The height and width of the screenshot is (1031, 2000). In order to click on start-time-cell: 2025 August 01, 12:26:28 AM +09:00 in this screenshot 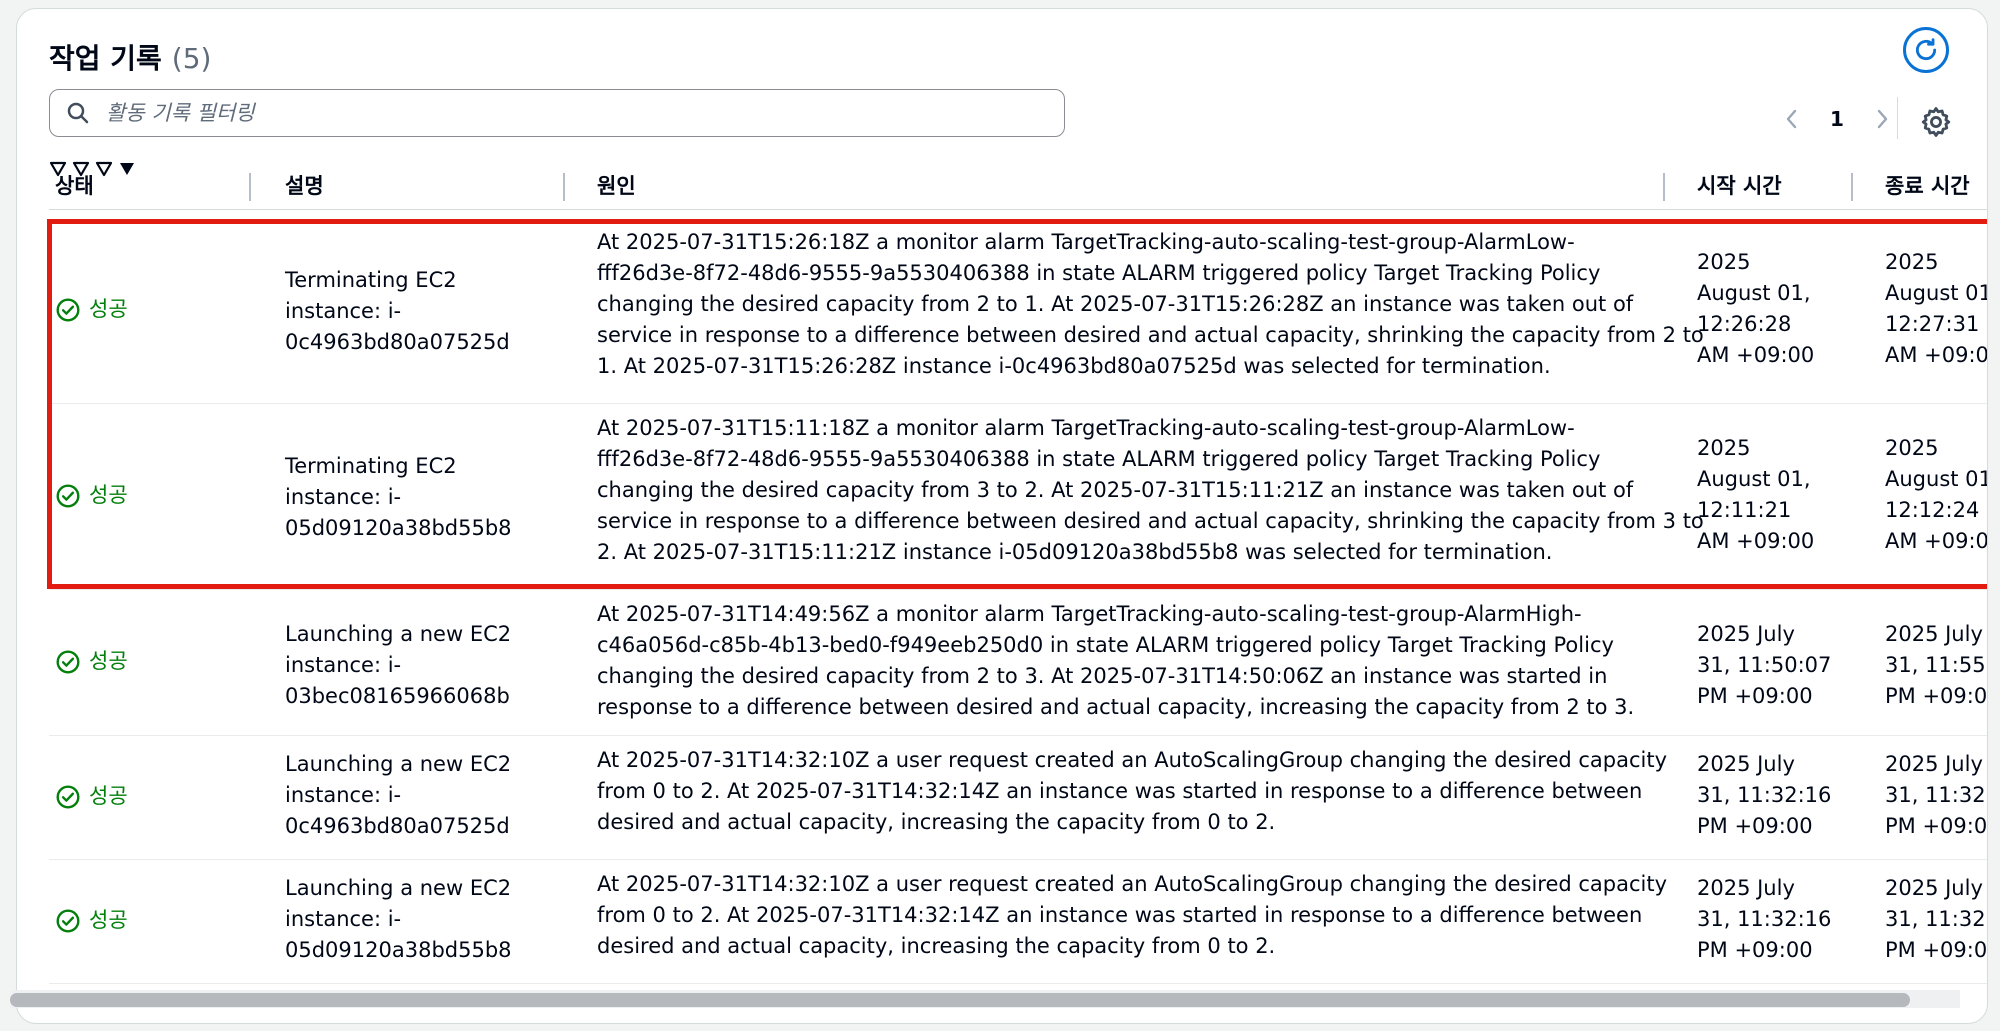, I will do `click(1755, 309)`.